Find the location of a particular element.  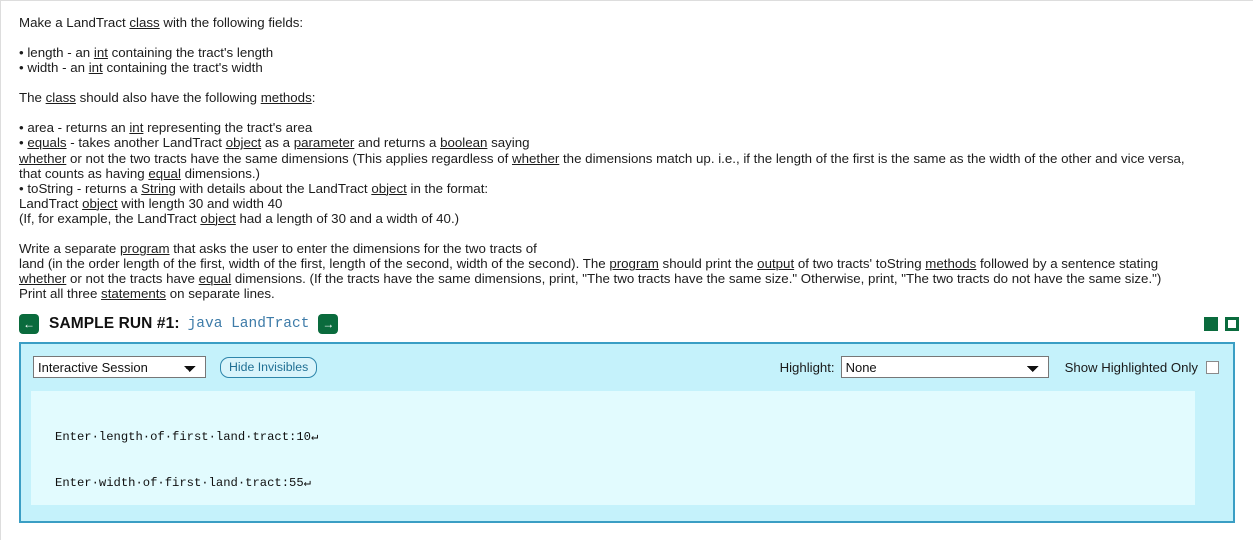

show-highlighted-only-label: Show Highlighted Only is located at coordinates (1131, 367).